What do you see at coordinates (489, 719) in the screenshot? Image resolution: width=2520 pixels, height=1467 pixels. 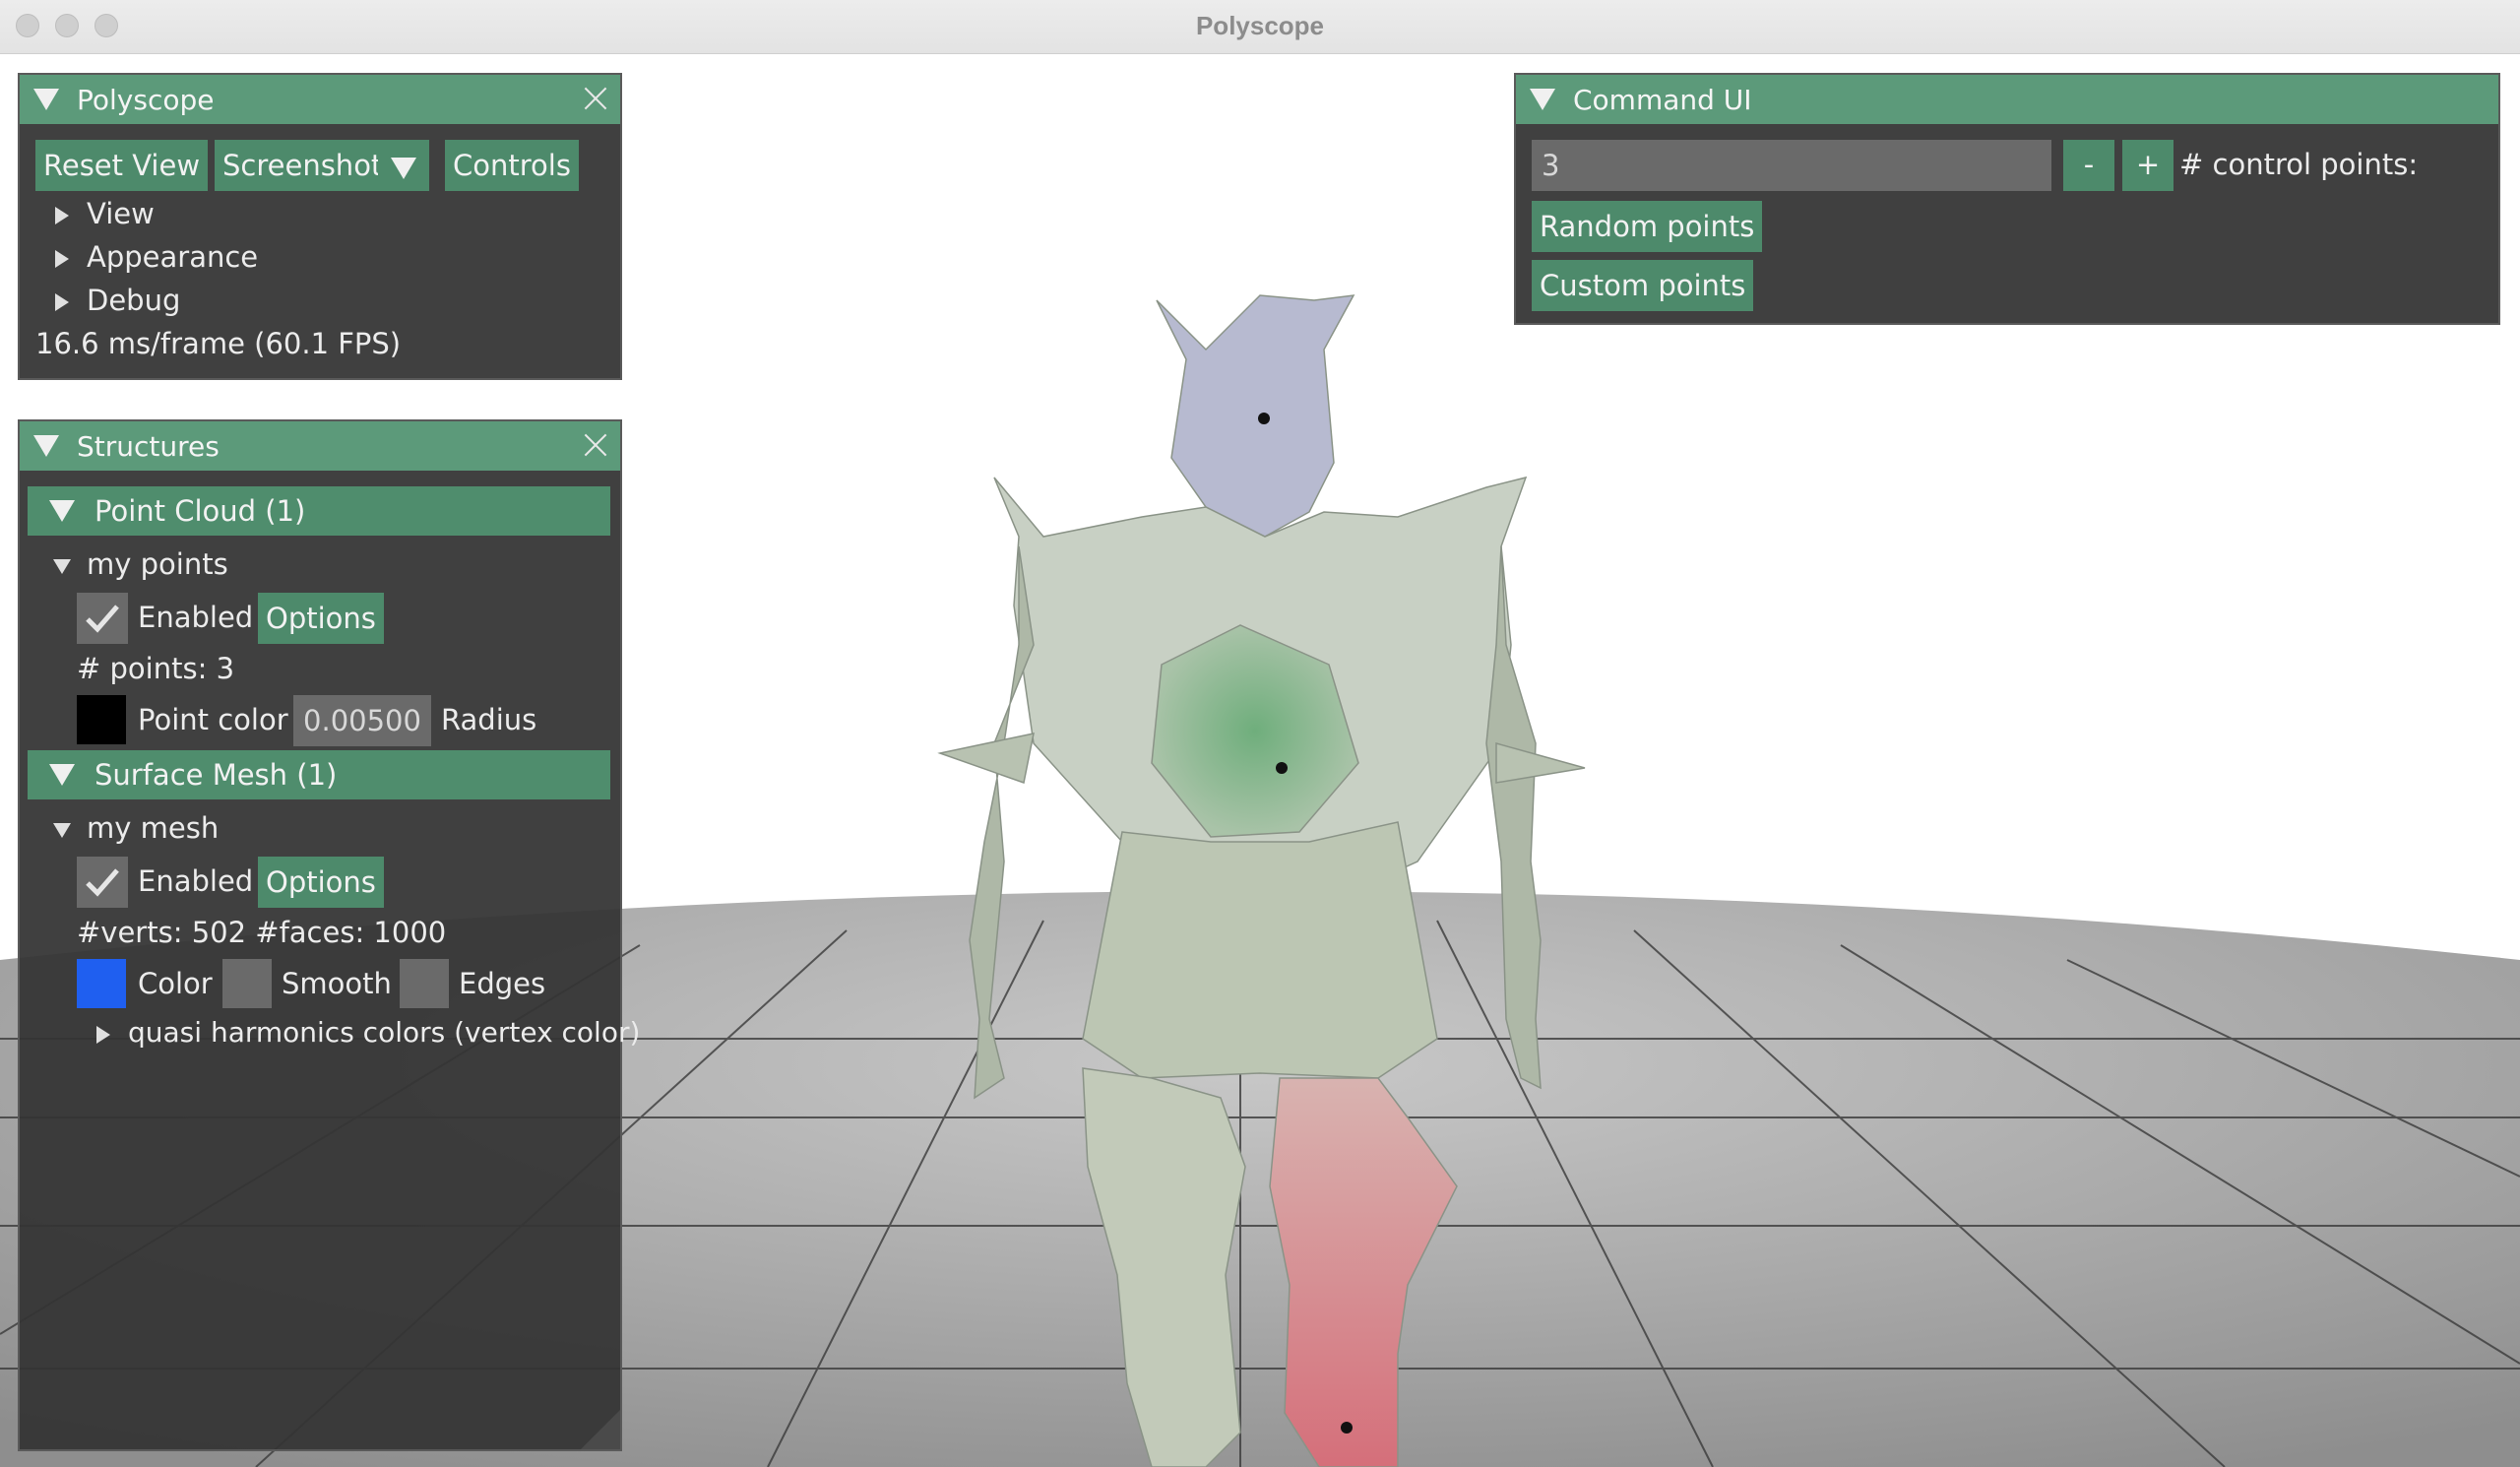 I see `radius-label: Radius` at bounding box center [489, 719].